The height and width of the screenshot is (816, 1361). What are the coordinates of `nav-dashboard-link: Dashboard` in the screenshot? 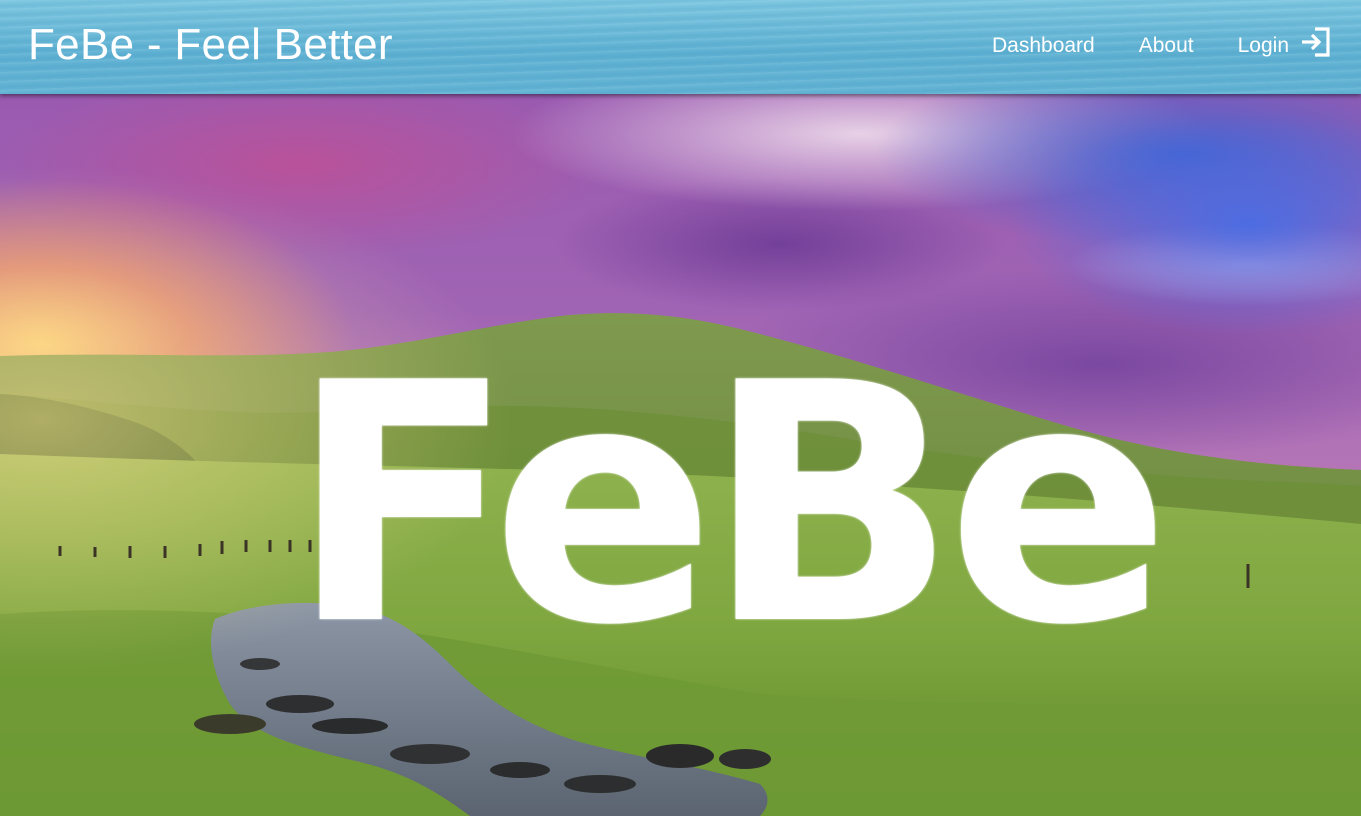 It's located at (1043, 46).